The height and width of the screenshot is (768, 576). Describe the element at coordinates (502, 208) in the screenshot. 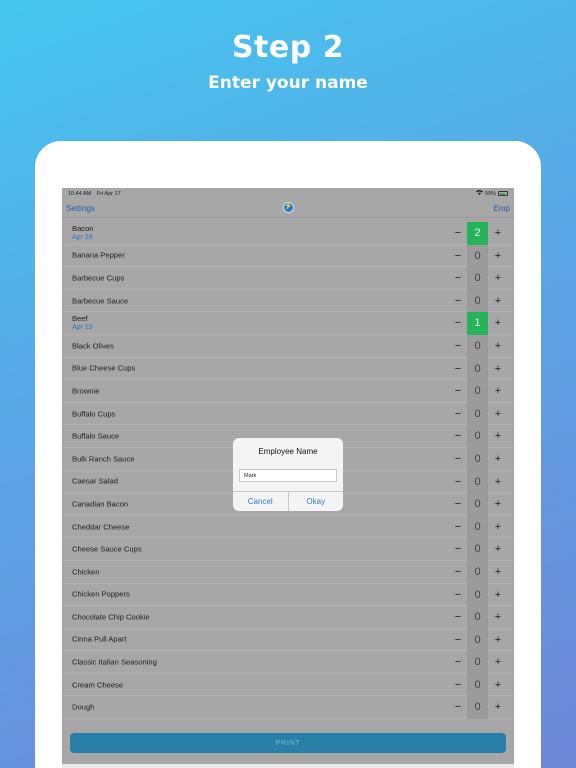

I see `employee-button: Emp` at that location.